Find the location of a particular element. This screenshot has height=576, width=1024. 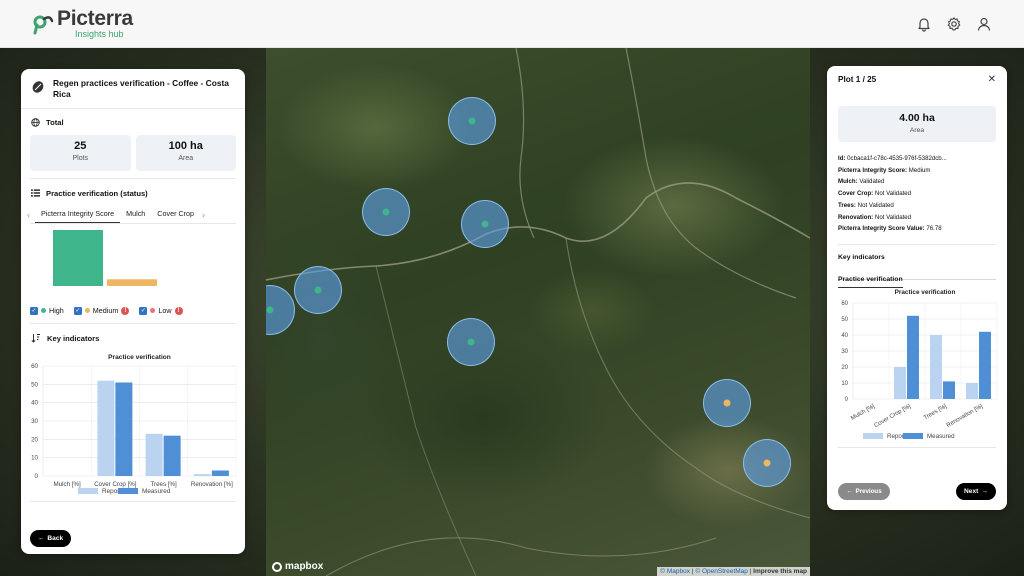

back-label: Back is located at coordinates (55, 538).